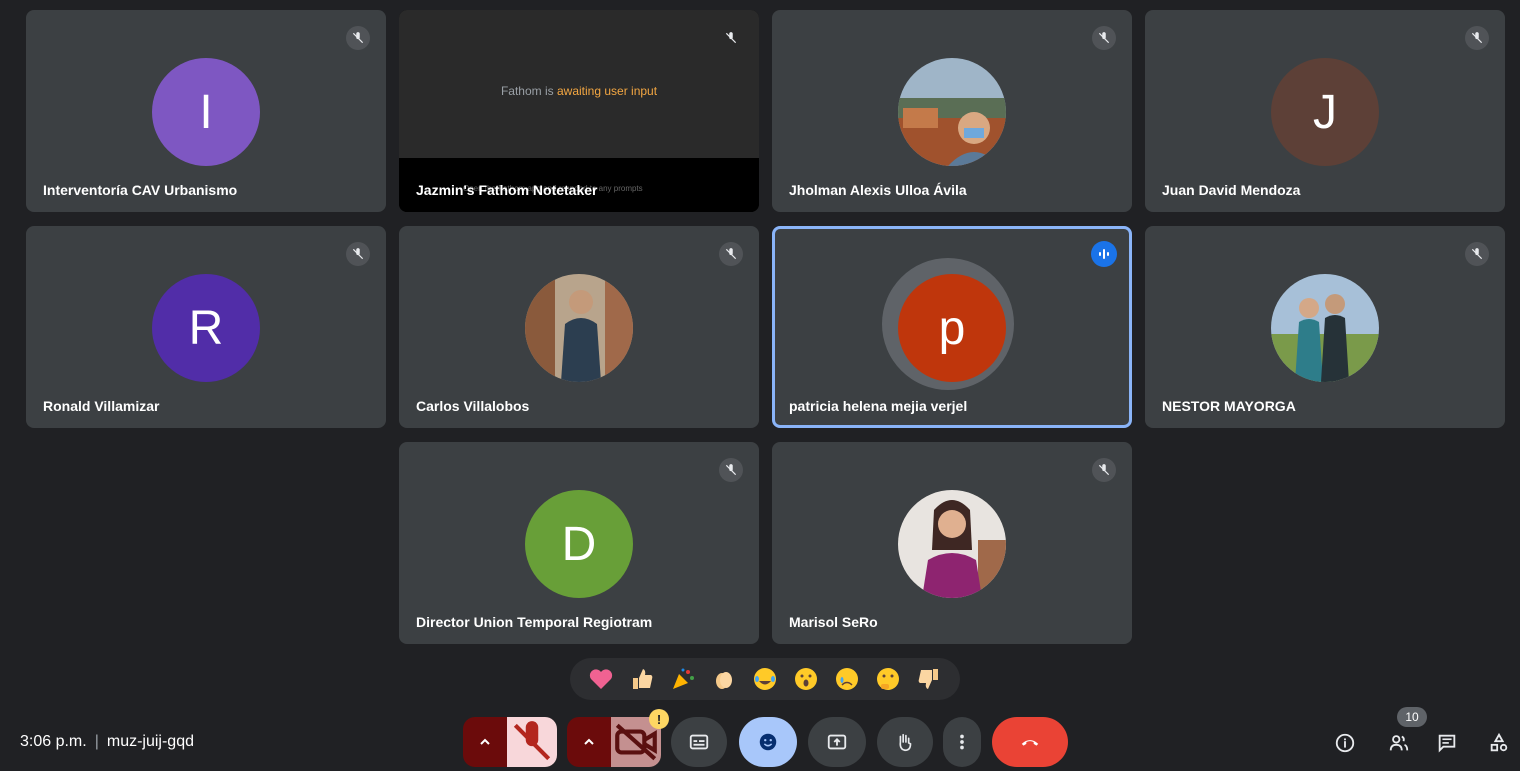  What do you see at coordinates (473, 406) in the screenshot?
I see `participant-name: Carlos Villalobos` at bounding box center [473, 406].